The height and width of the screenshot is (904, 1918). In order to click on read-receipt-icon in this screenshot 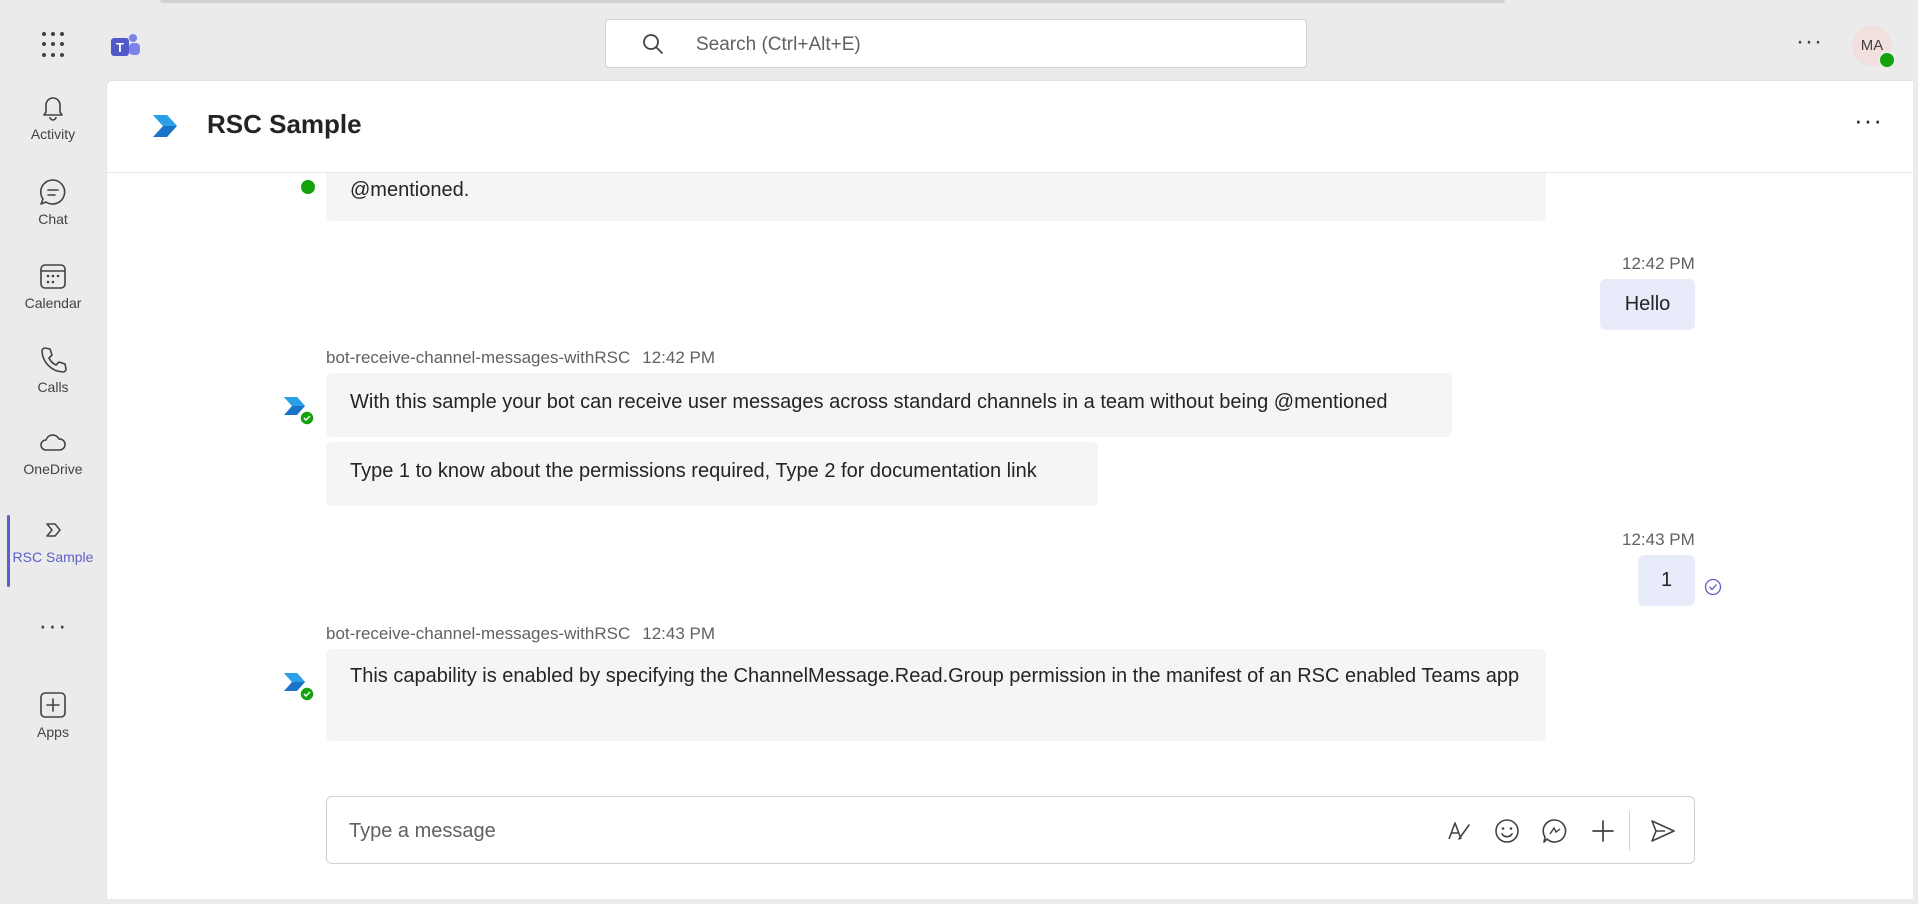, I will do `click(1713, 587)`.